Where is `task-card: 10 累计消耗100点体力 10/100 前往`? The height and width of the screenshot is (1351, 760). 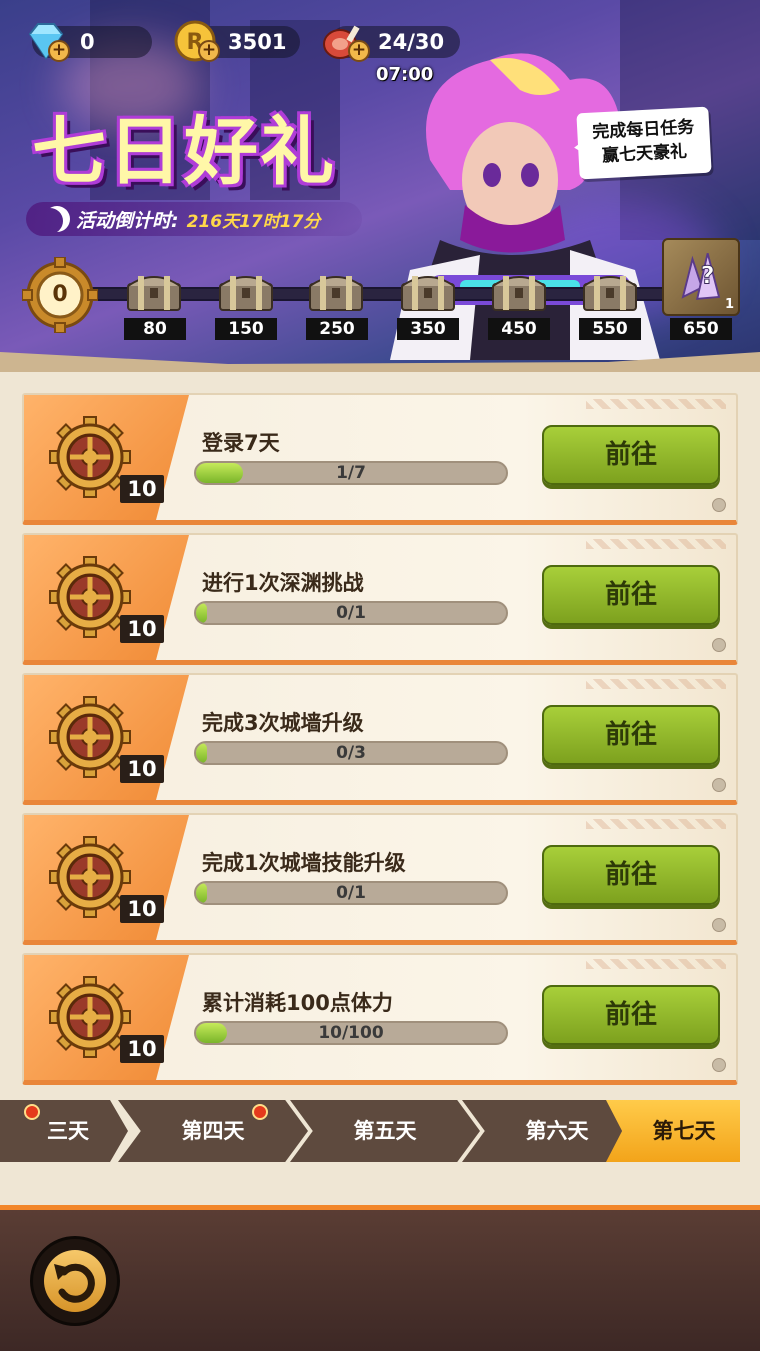 task-card: 10 累计消耗100点体力 10/100 前往 is located at coordinates (380, 1019).